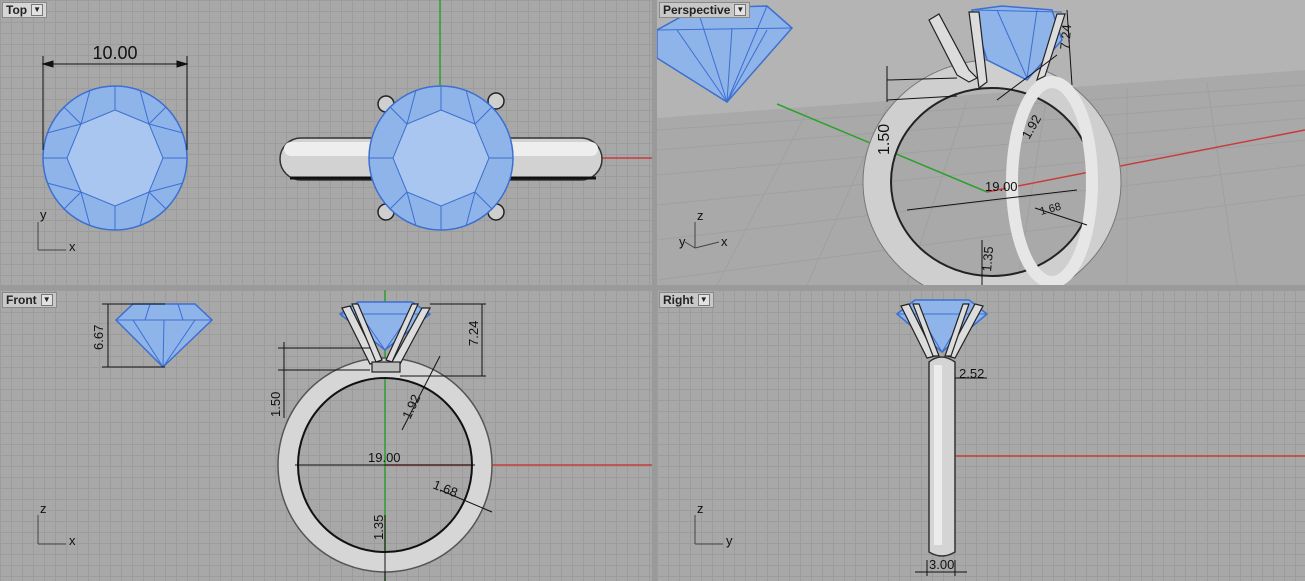 This screenshot has width=1305, height=581. What do you see at coordinates (697, 10) in the screenshot?
I see `viewport-title-text: Perspective` at bounding box center [697, 10].